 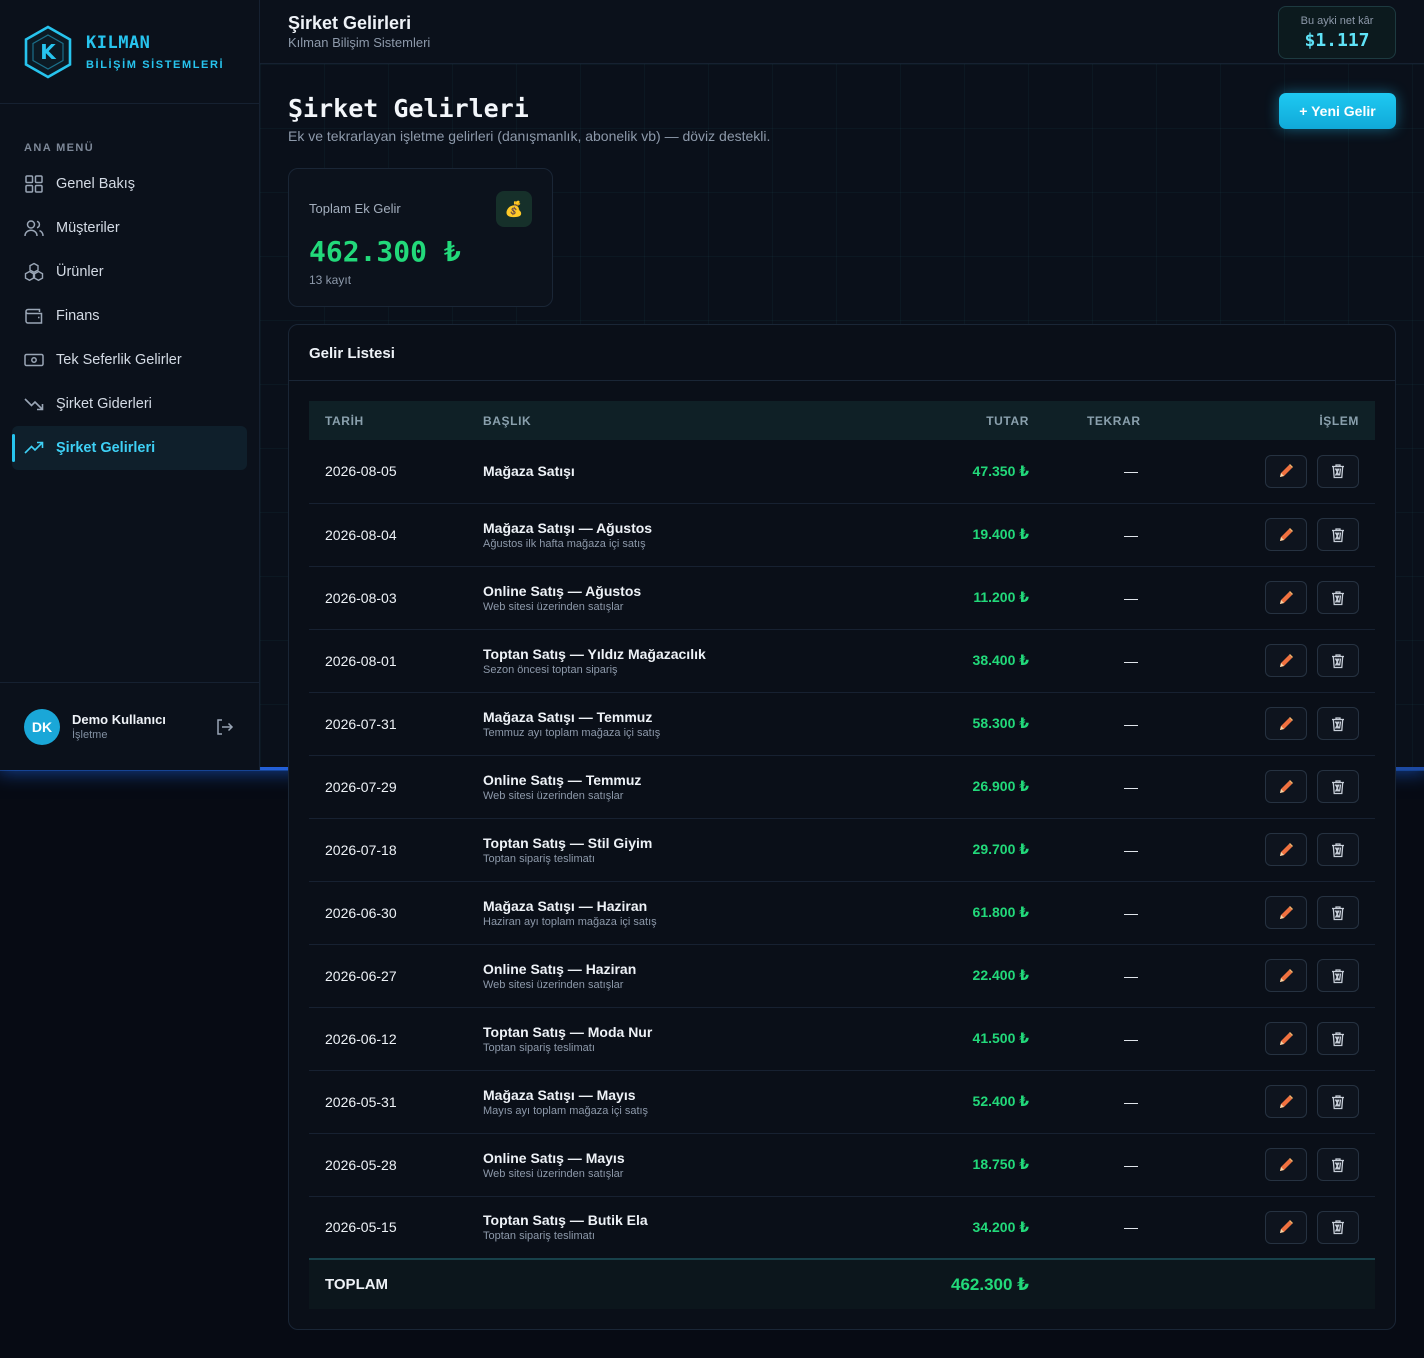 What do you see at coordinates (155, 64) in the screenshot?
I see `brand-subtitle: BİLİŞİM SİSTEMLERİ` at bounding box center [155, 64].